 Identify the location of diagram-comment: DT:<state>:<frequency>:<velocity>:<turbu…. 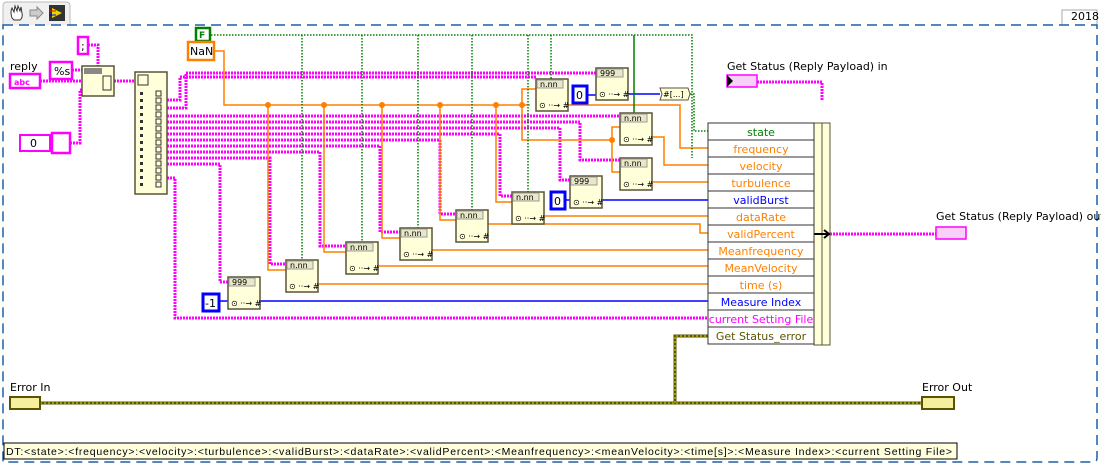
(480, 451).